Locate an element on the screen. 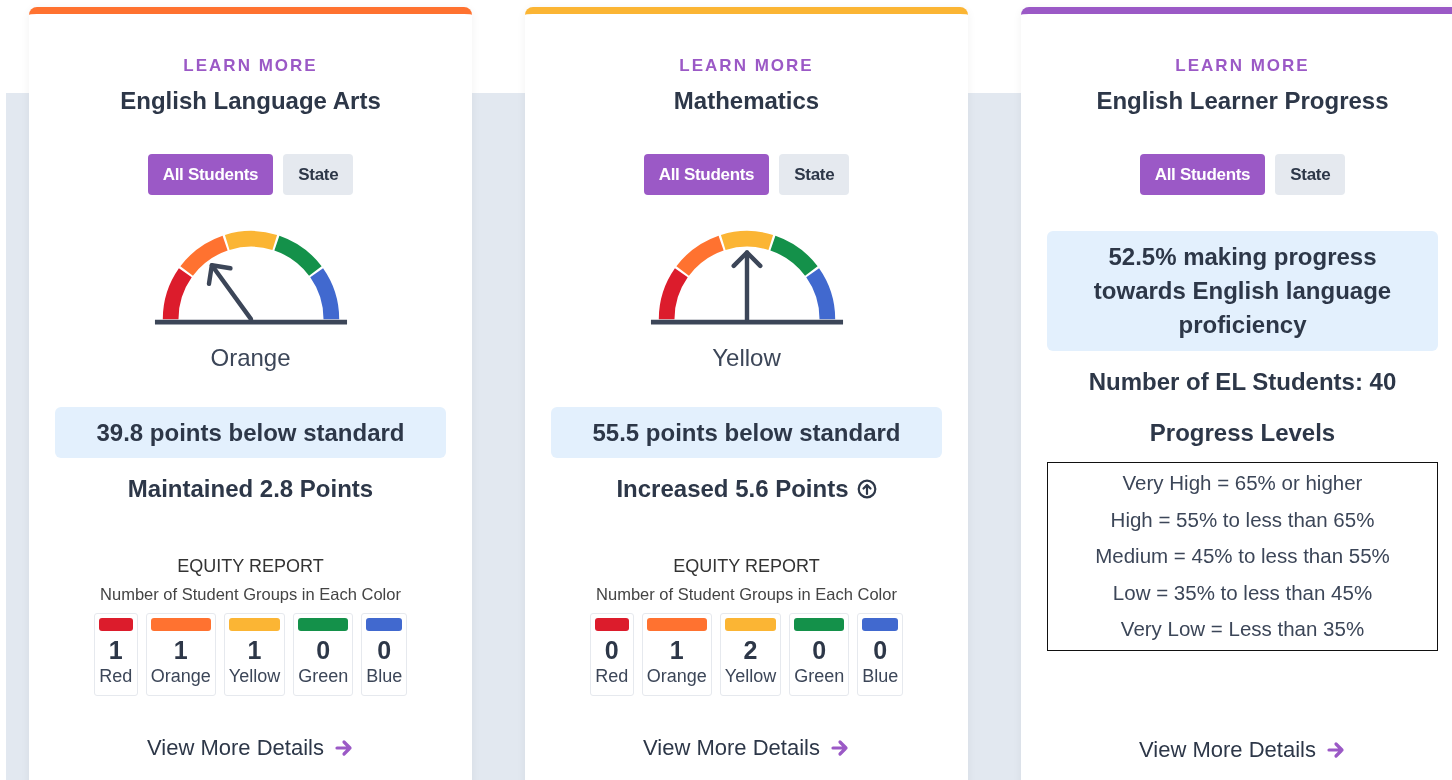 This screenshot has height=780, width=1452. level-text: Very Low = Less than 35% is located at coordinates (1242, 629).